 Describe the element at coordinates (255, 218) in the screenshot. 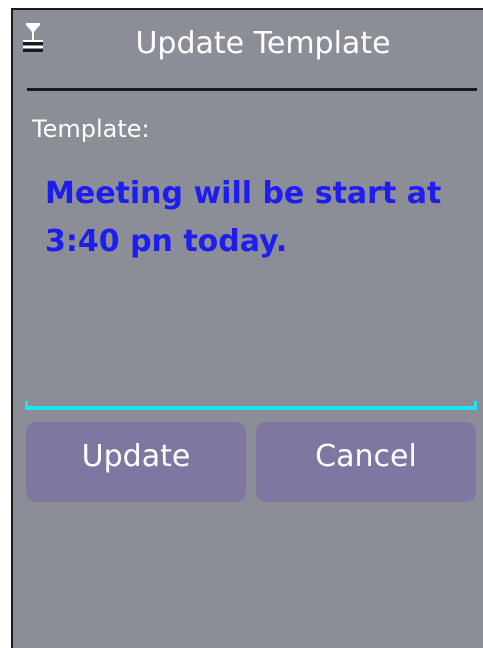

I see `template-text-field: Meeting will be start at 3:40 pn today.` at that location.